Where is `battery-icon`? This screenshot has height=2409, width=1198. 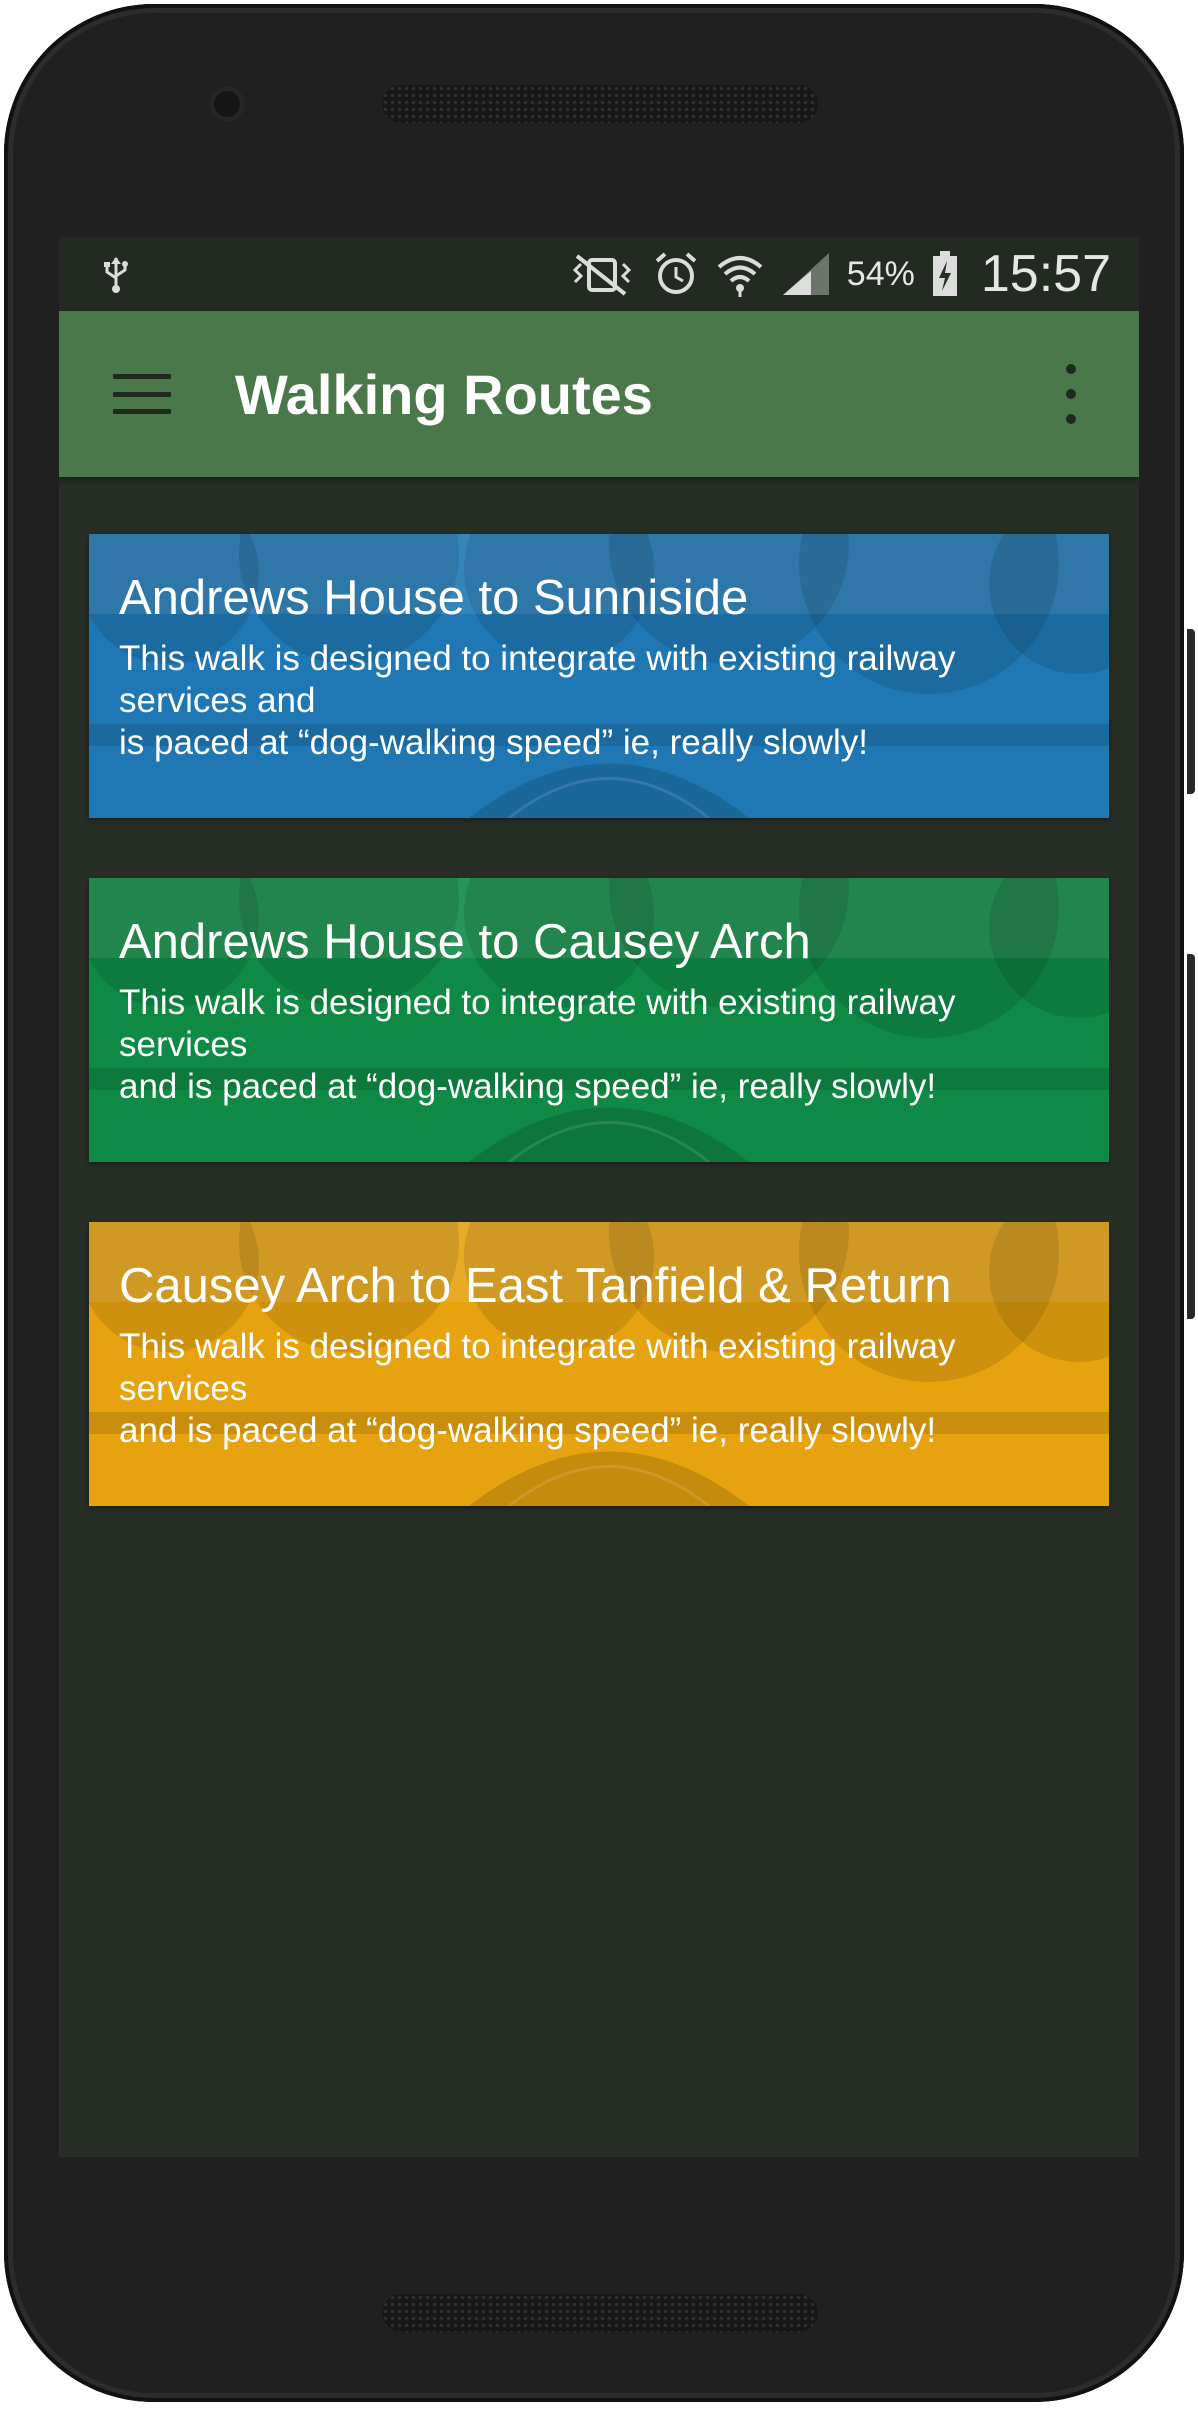 battery-icon is located at coordinates (944, 273).